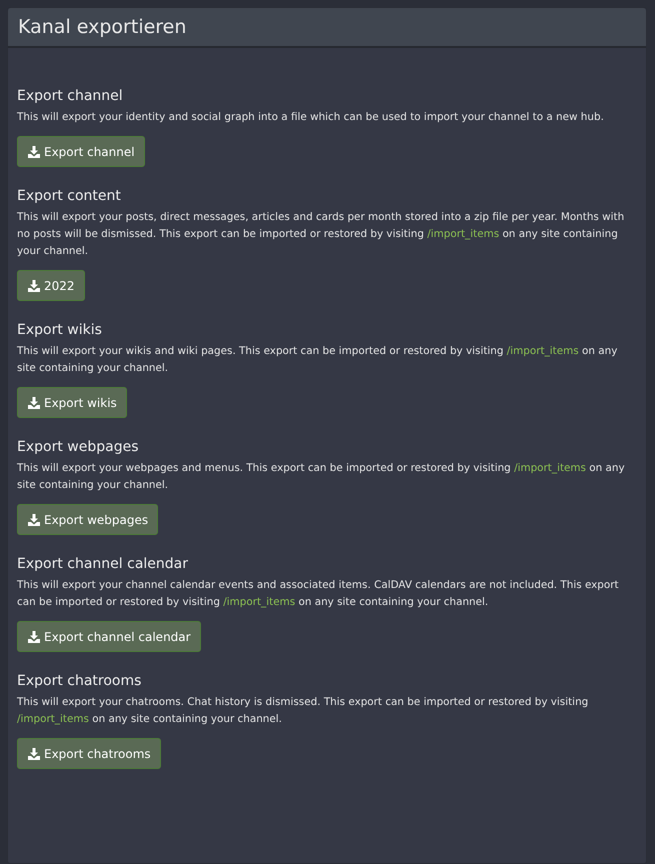  What do you see at coordinates (78, 447) in the screenshot?
I see `section-title: Export webpages` at bounding box center [78, 447].